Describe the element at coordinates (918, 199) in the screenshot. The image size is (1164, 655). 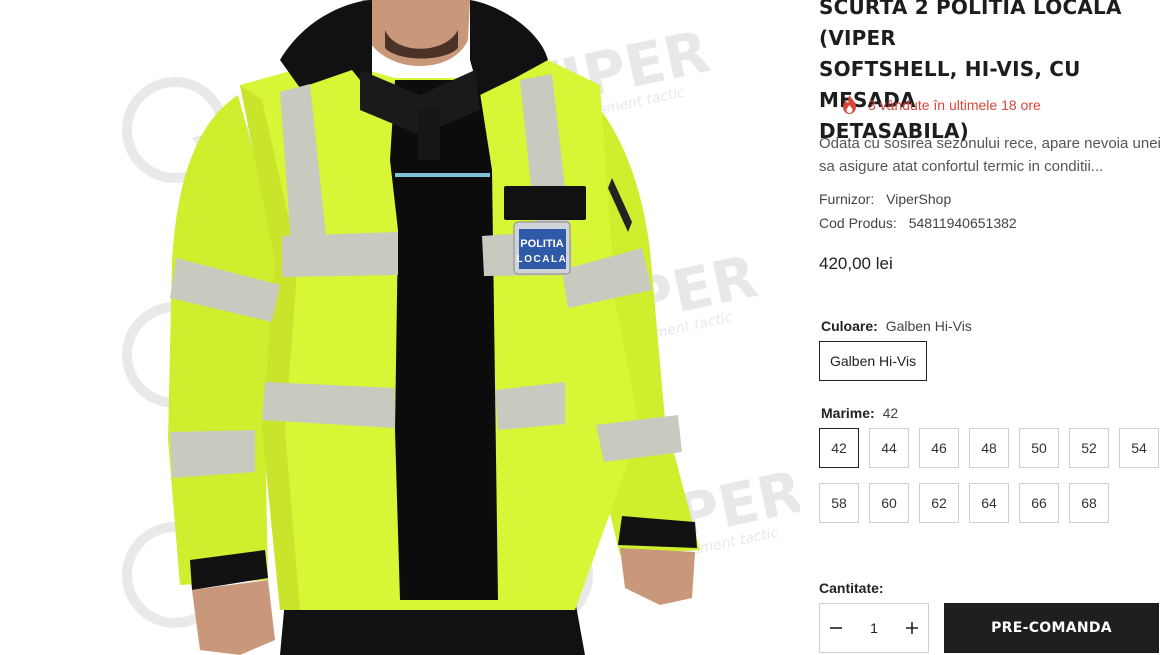
I see `supplier-value: ViperShop` at that location.